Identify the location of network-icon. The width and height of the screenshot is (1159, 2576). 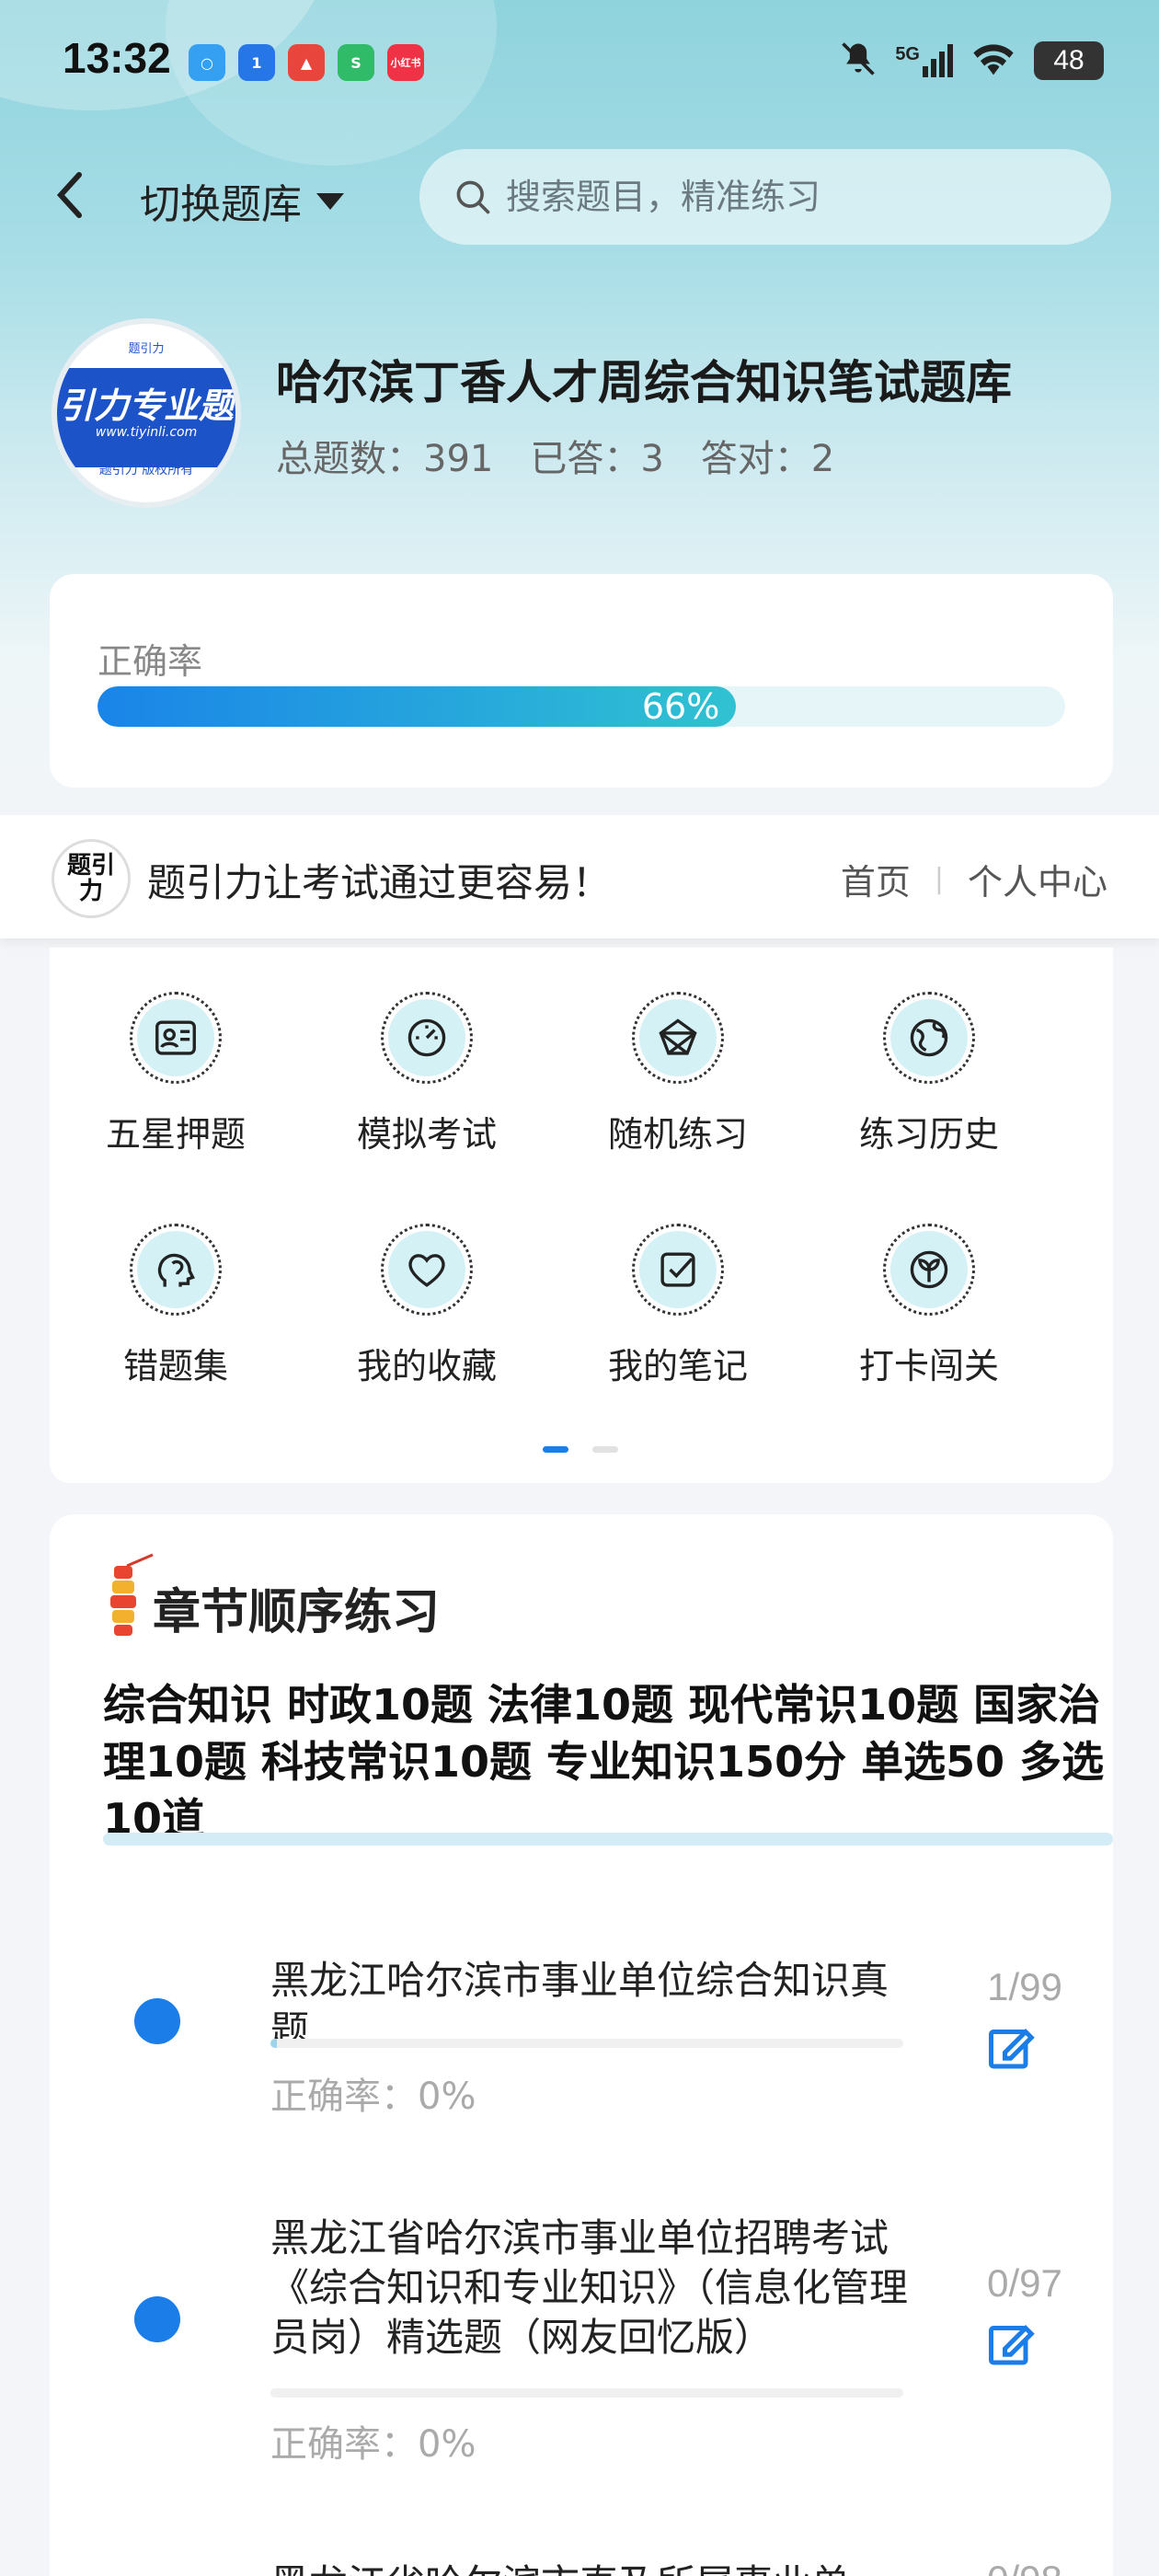
(678, 1037).